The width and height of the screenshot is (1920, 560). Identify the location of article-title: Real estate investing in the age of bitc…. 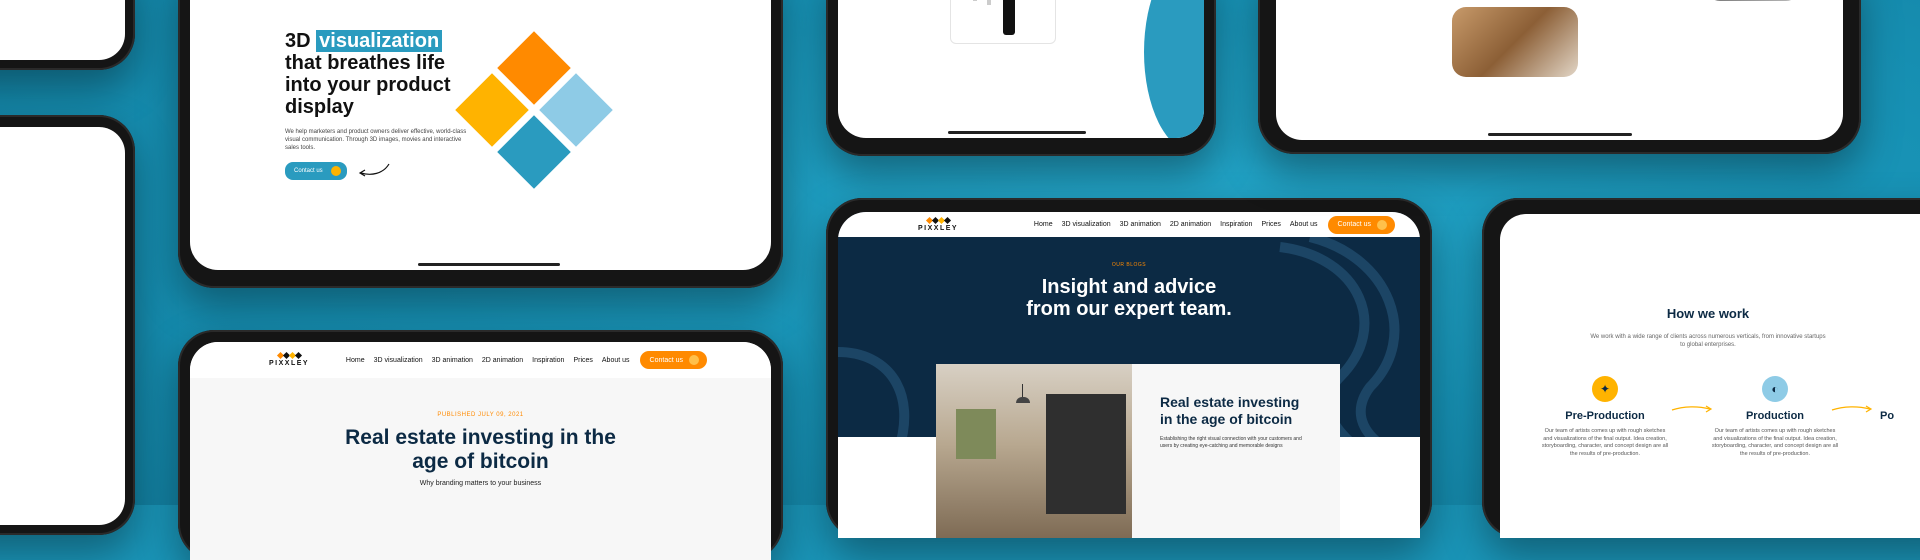
(480, 449).